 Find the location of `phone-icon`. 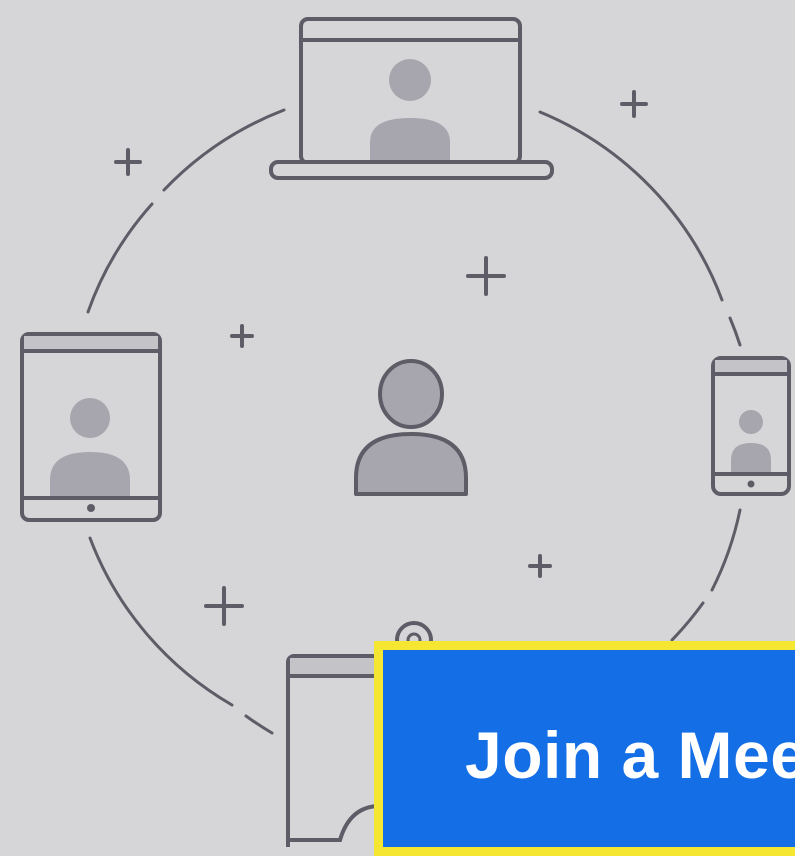

phone-icon is located at coordinates (751, 426).